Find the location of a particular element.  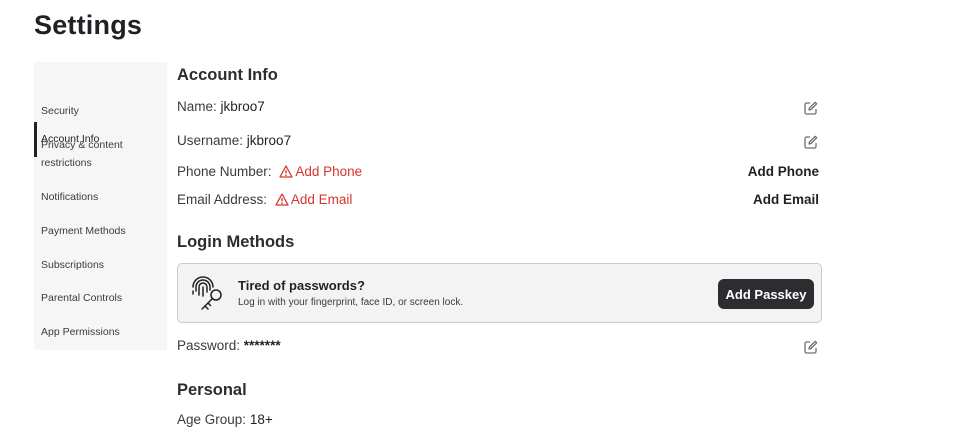

username-row: Username: jkbroo7 is located at coordinates (234, 140).